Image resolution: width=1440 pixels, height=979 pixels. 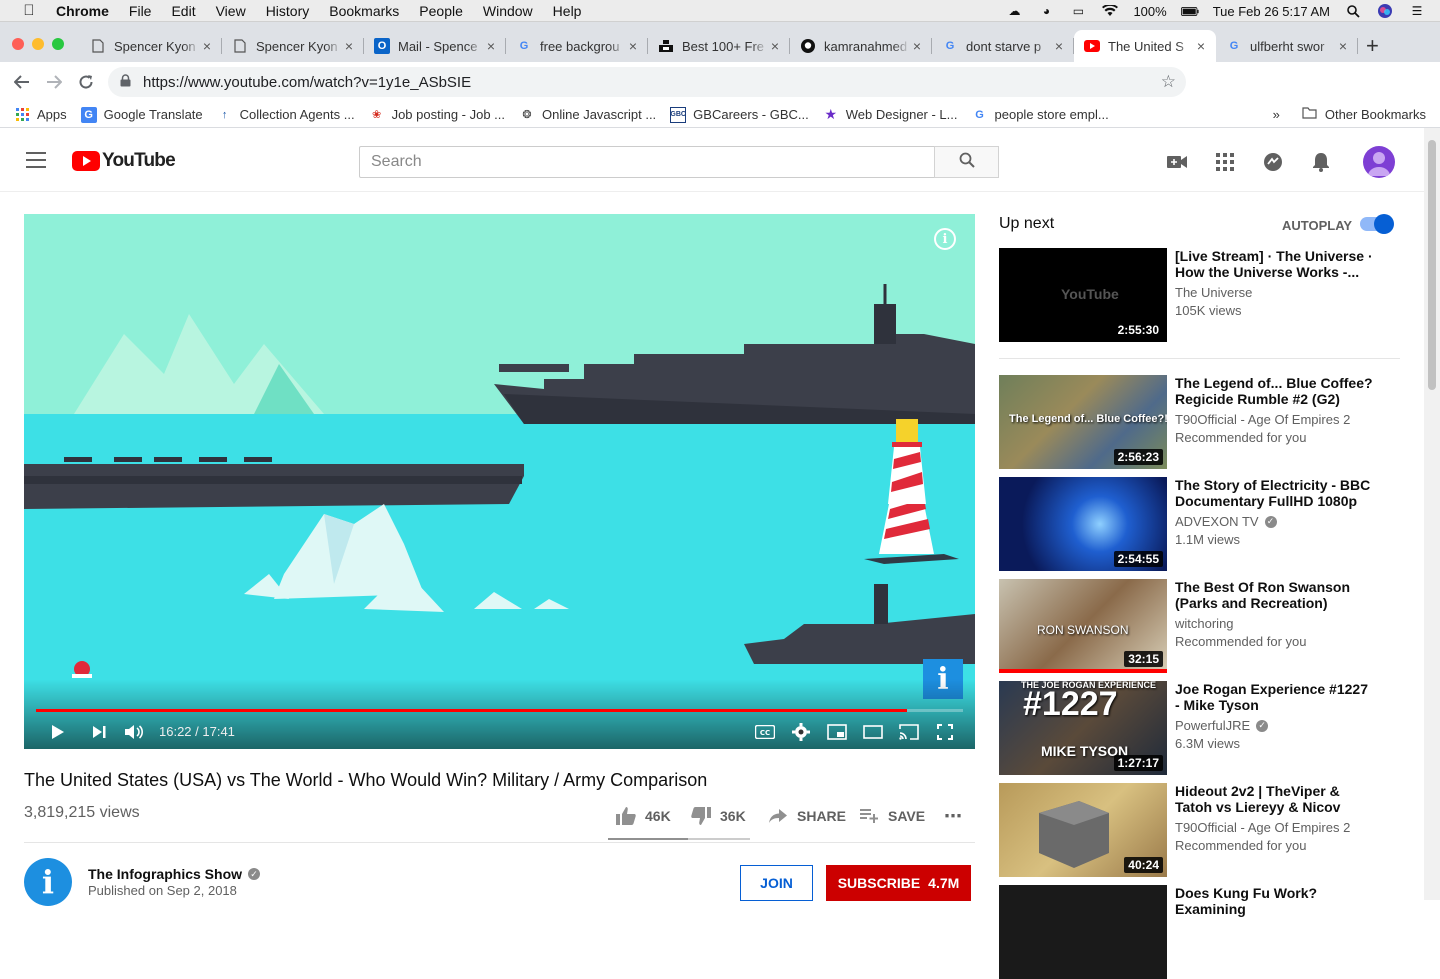 I want to click on video-thumbnail: RON SWANSON 32:15, so click(x=1083, y=626).